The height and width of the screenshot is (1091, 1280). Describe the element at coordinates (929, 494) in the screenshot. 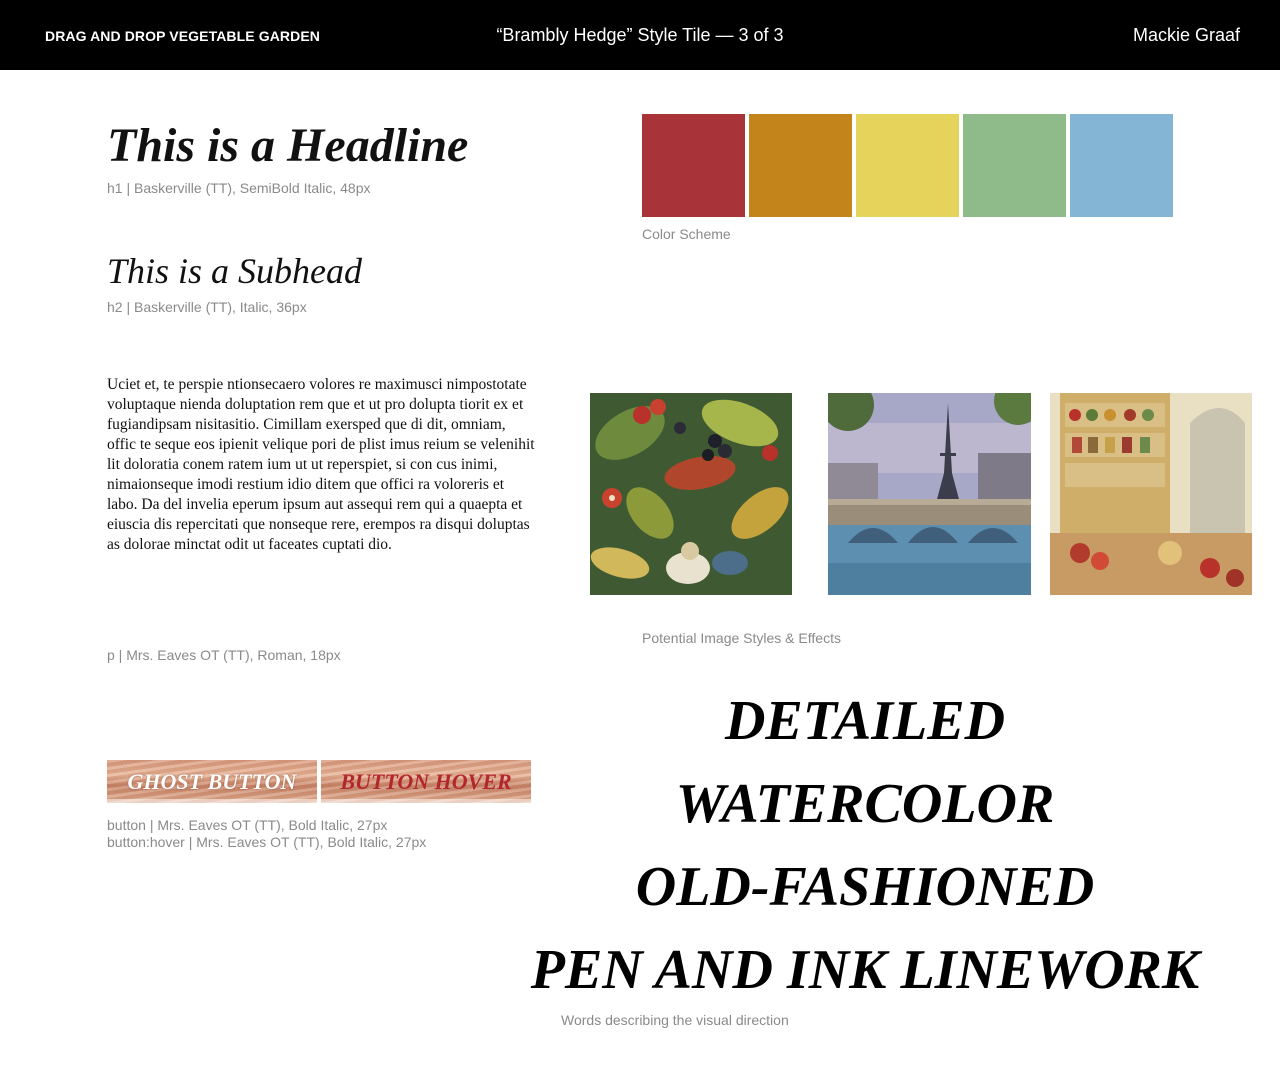

I see `paris-bridge-illustration` at that location.